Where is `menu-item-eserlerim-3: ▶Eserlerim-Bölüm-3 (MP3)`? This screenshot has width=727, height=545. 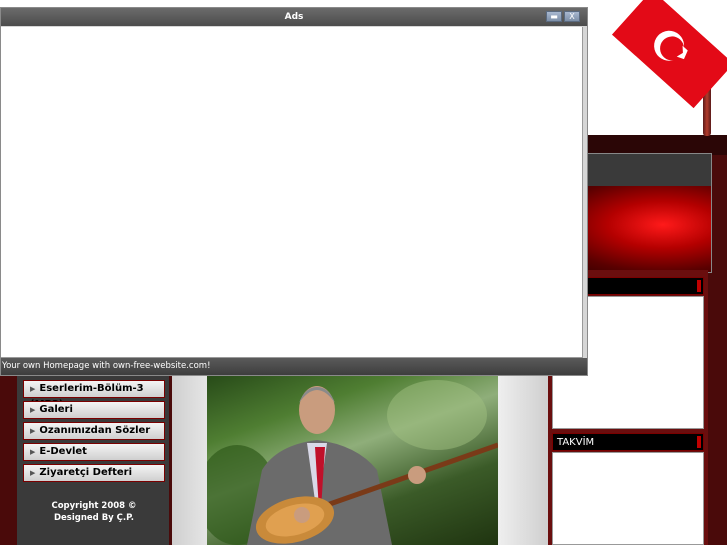 menu-item-eserlerim-3: ▶Eserlerim-Bölüm-3 (MP3) is located at coordinates (94, 395).